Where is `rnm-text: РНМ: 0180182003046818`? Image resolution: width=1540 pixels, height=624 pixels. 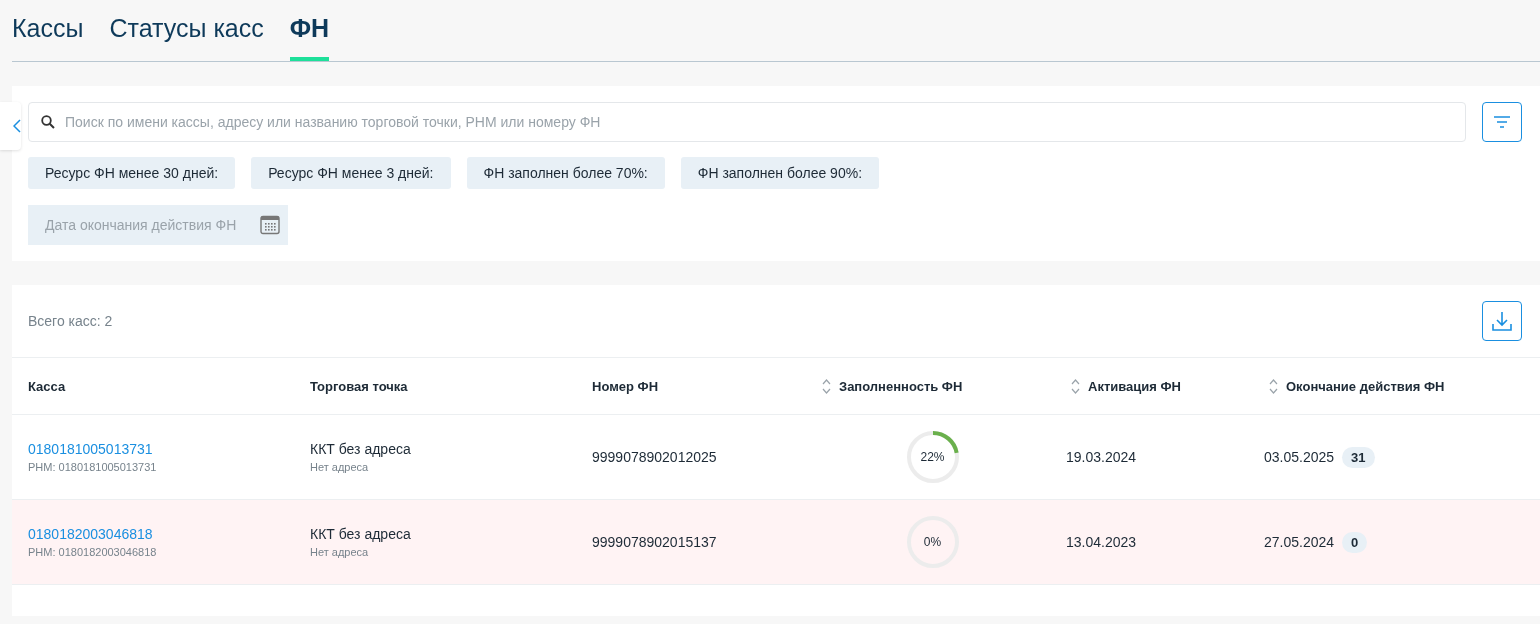
rnm-text: РНМ: 0180182003046818 is located at coordinates (93, 552).